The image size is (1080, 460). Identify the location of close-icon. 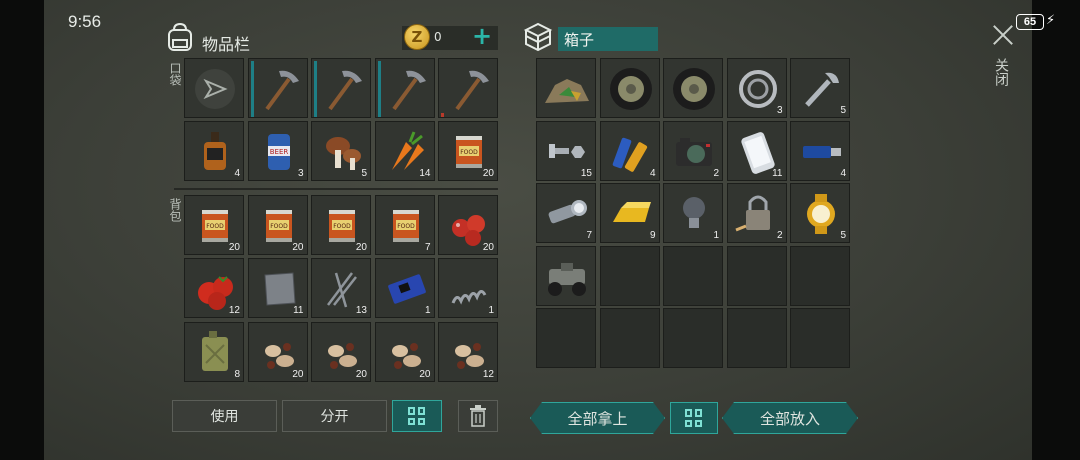
(1003, 35).